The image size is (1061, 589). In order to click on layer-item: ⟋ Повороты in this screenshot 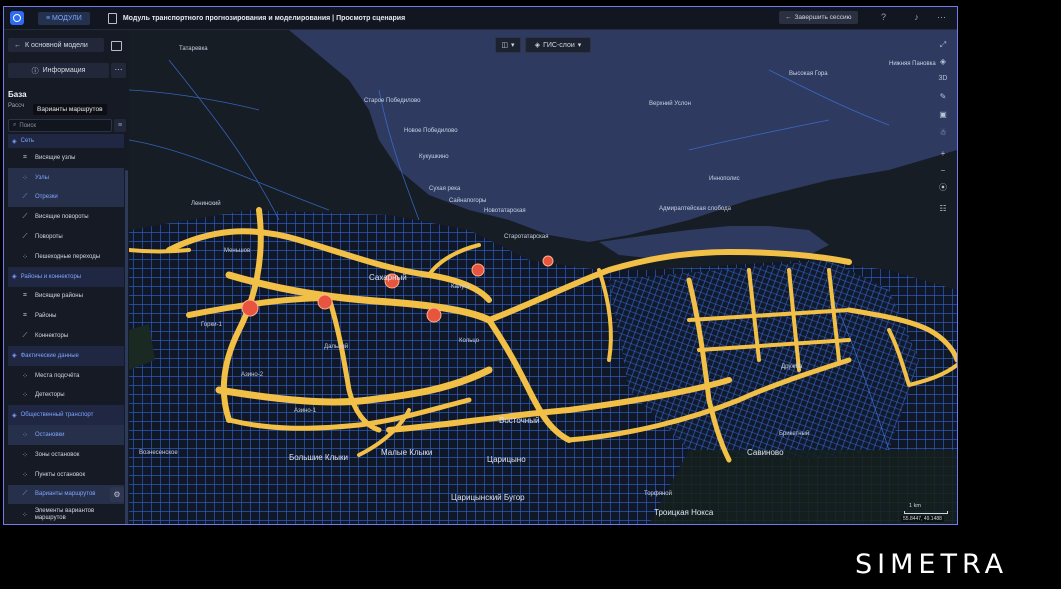, I will do `click(66, 237)`.